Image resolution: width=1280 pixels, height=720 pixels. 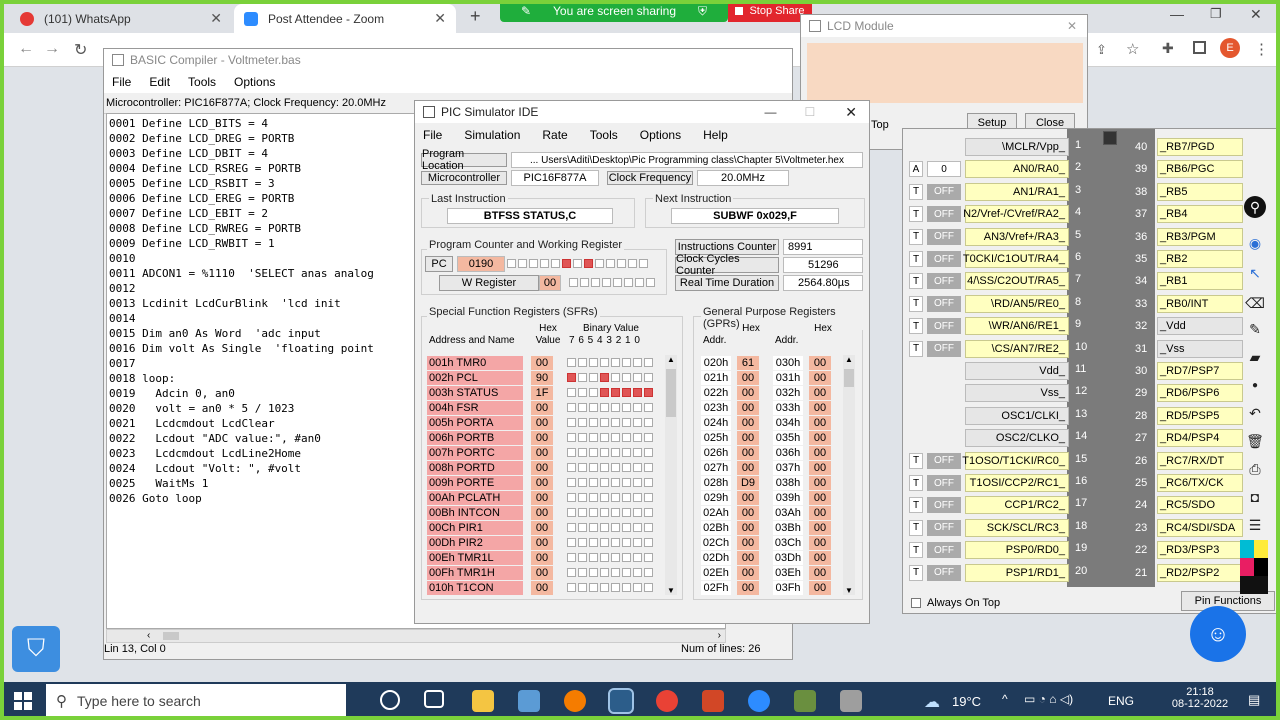 What do you see at coordinates (1005, 699) in the screenshot?
I see `tray-chevron-icon: ^` at bounding box center [1005, 699].